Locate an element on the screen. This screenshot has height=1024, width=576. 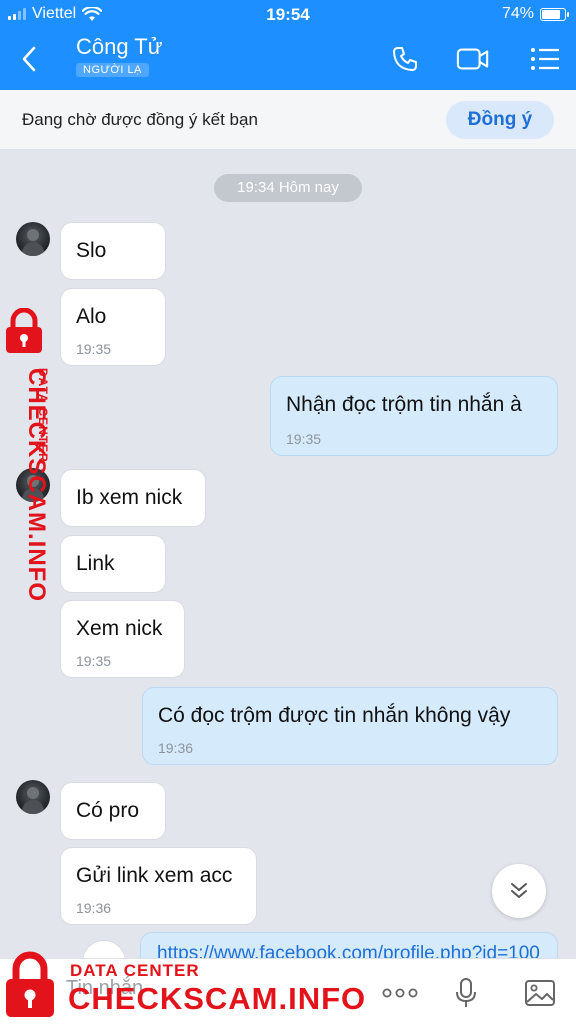
video-call-button is located at coordinates (473, 59).